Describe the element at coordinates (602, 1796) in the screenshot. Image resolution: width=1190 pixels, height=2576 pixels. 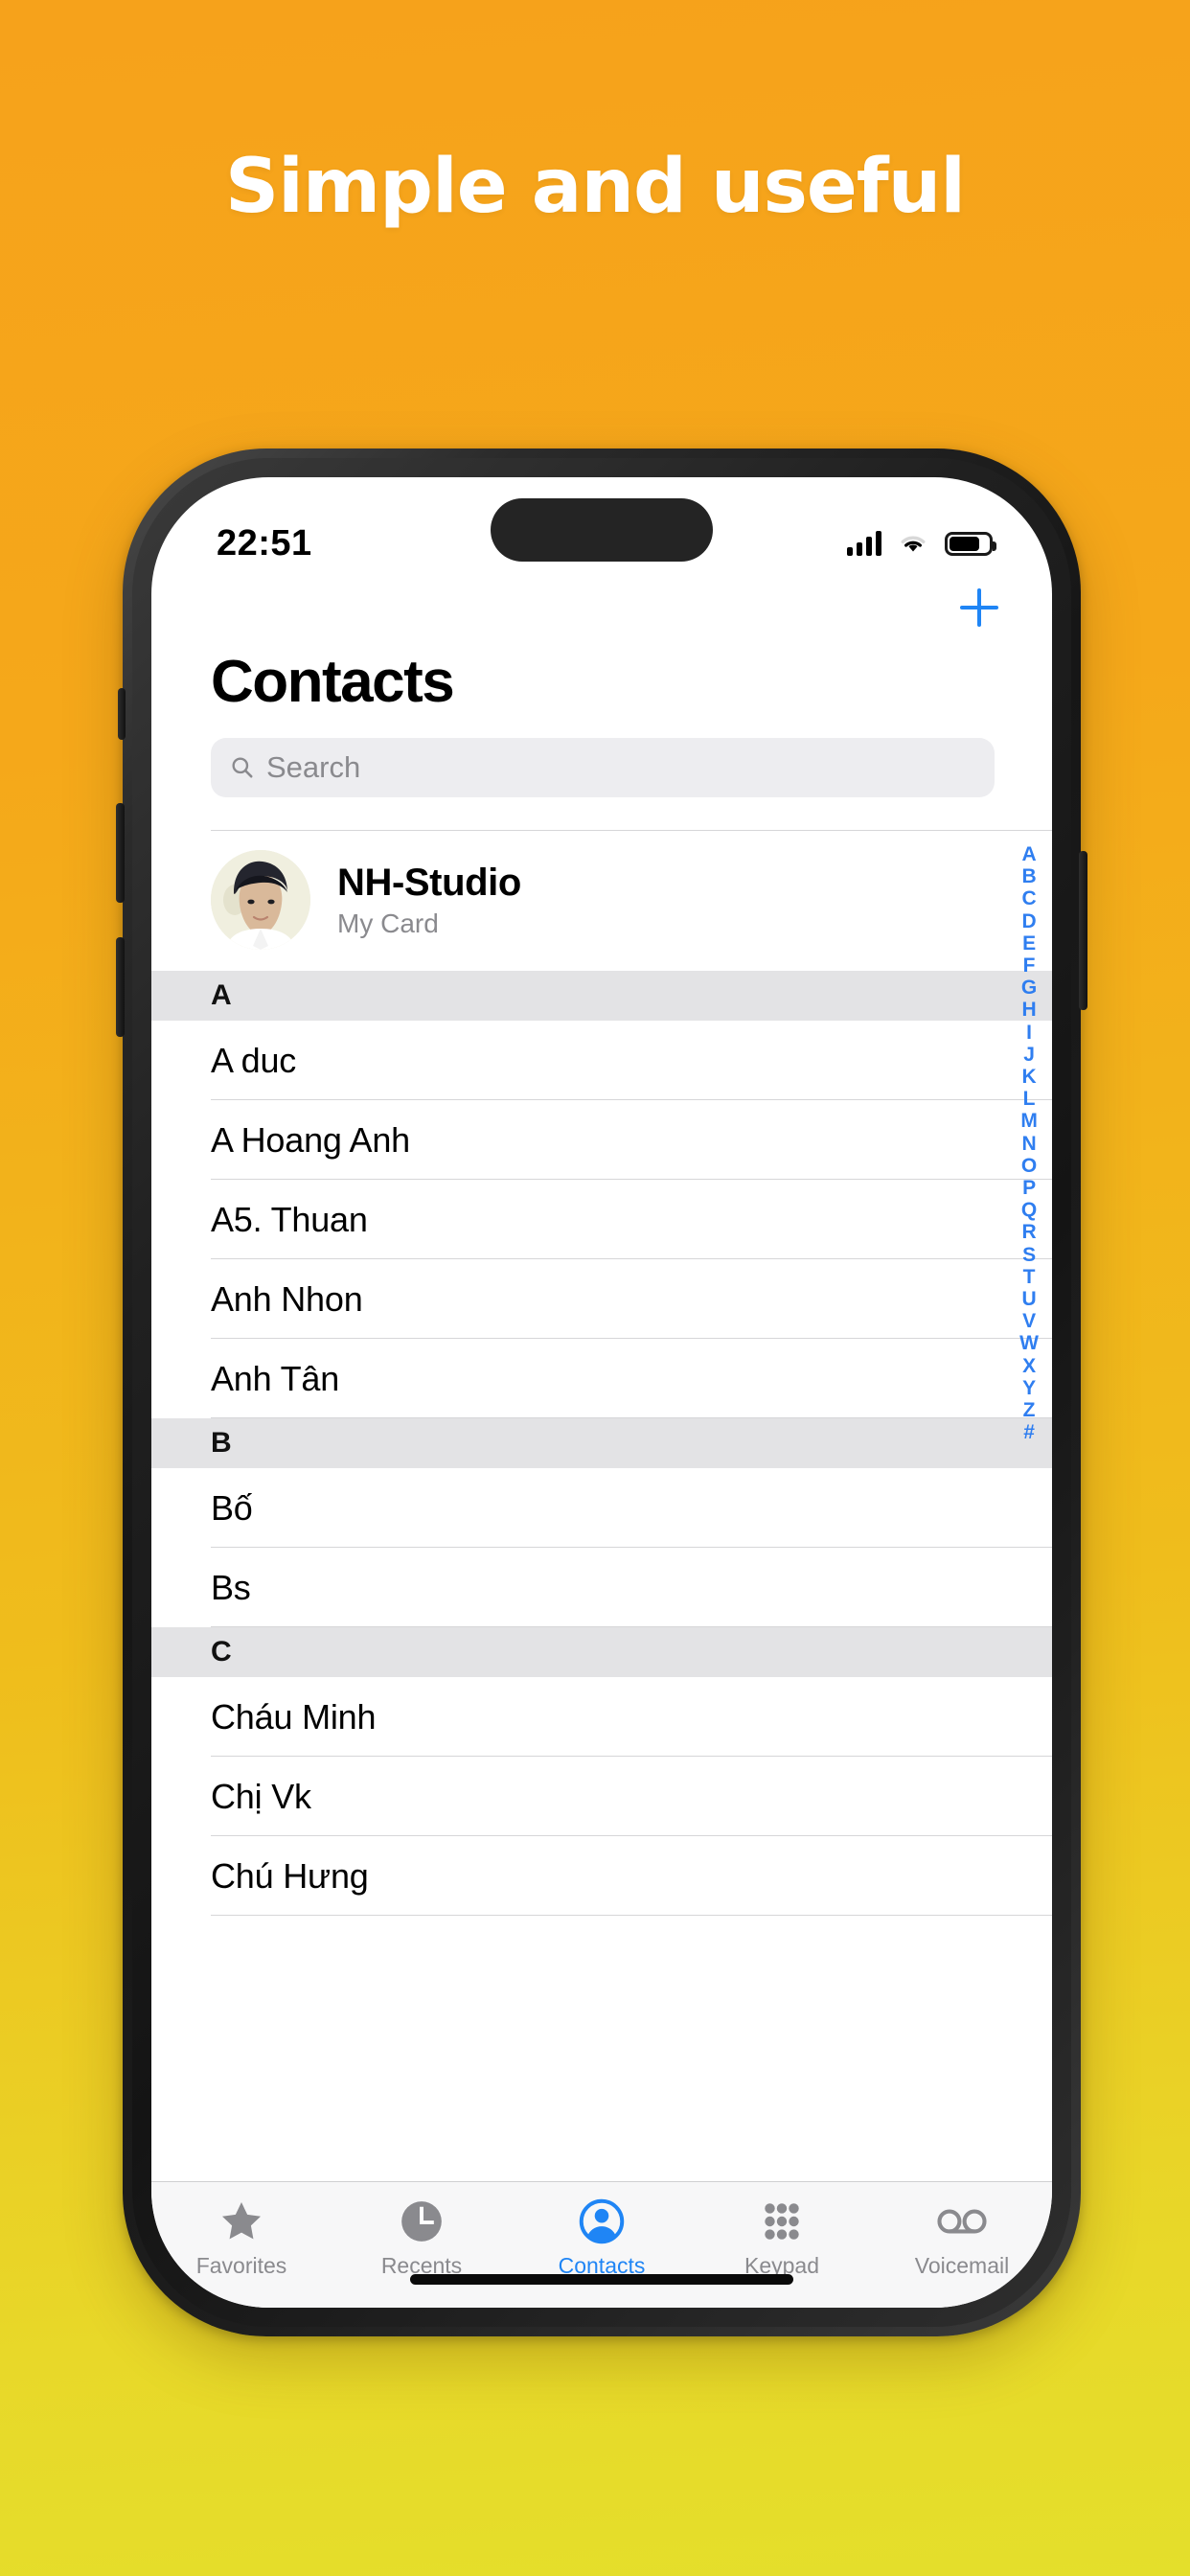
I see `contact-row: Chị Vk` at that location.